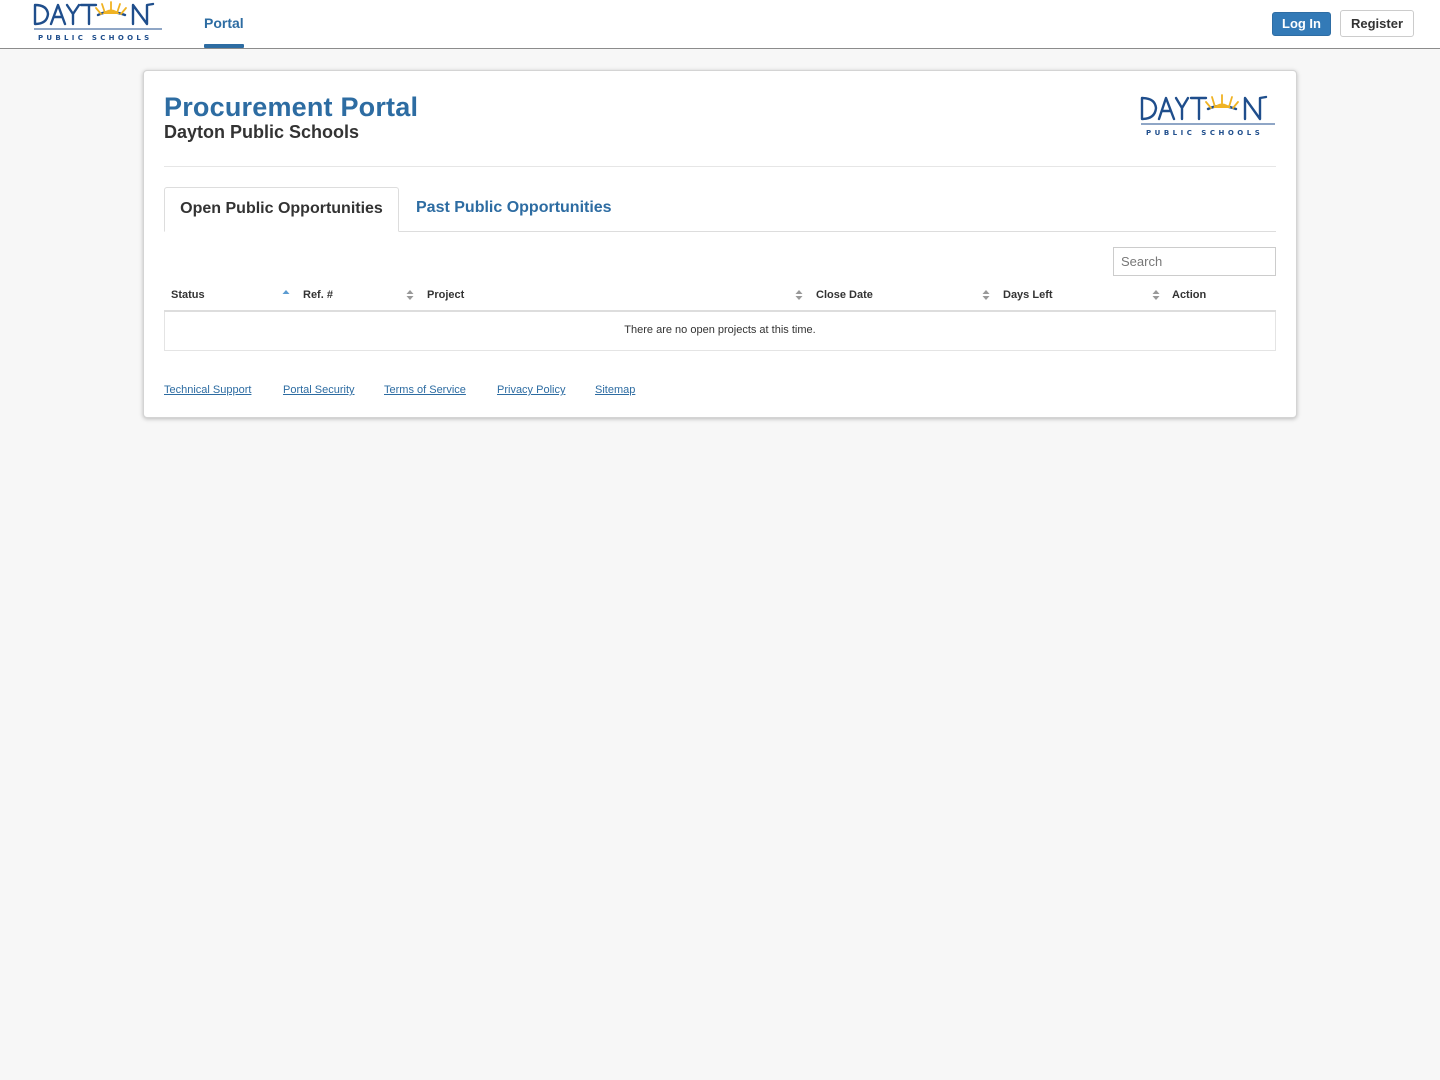  I want to click on column-header-status: Status, so click(188, 295).